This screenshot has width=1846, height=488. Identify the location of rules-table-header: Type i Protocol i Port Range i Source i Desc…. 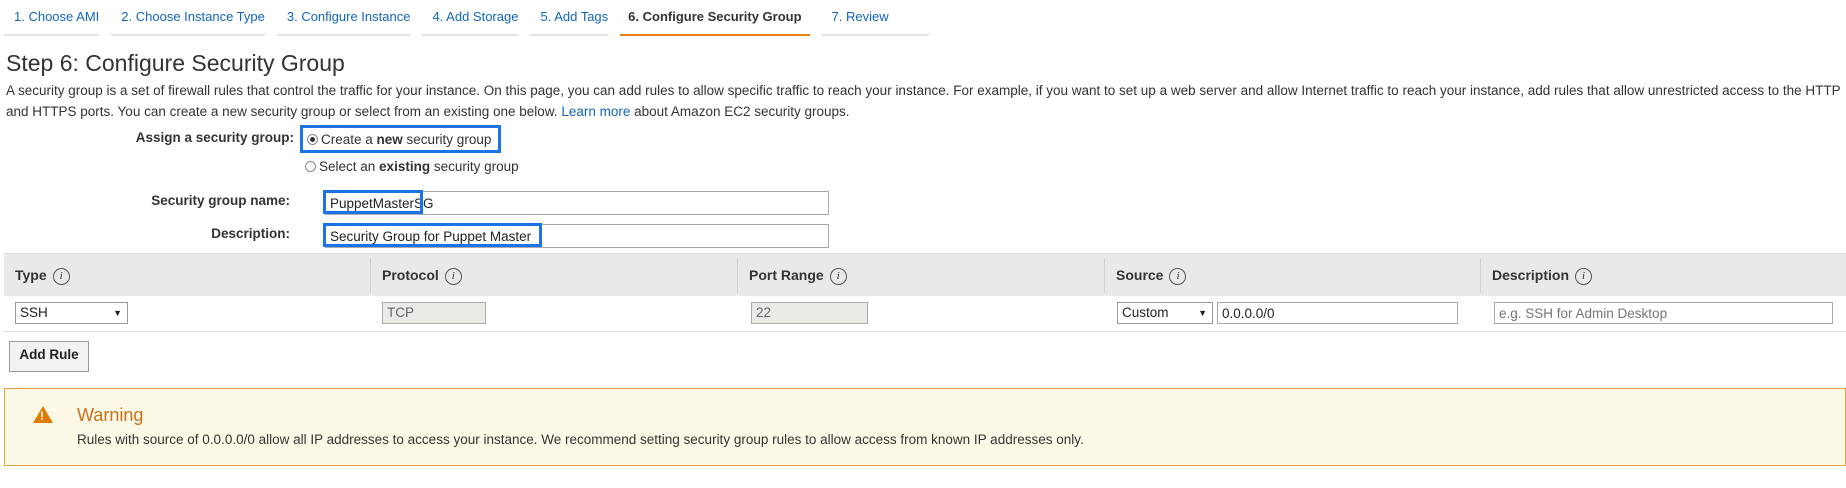
(925, 275).